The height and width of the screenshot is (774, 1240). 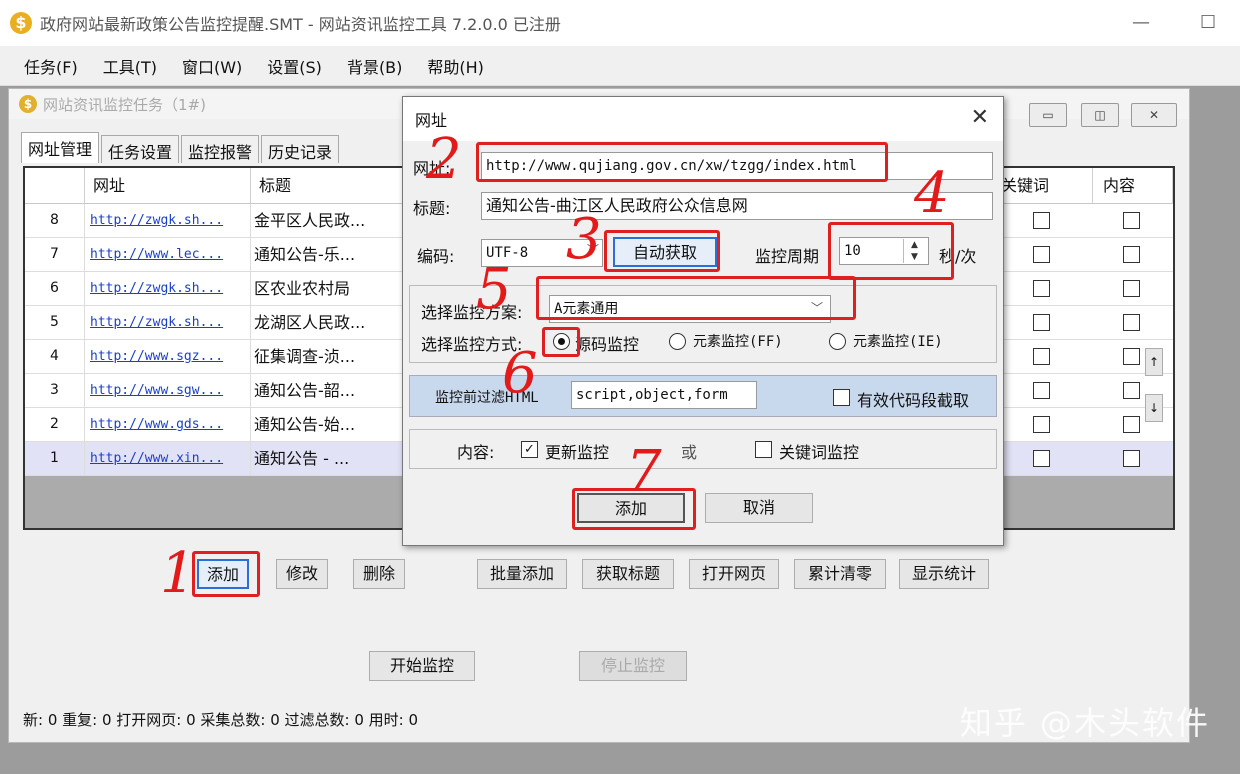 I want to click on show-stats-button: 显示统计, so click(x=944, y=574).